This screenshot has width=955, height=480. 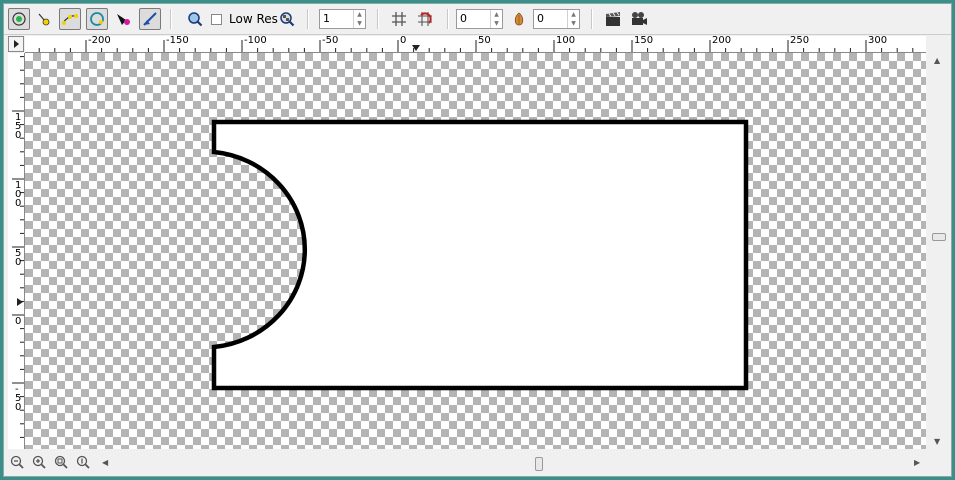 I want to click on ruler-label: -150, so click(x=177, y=41).